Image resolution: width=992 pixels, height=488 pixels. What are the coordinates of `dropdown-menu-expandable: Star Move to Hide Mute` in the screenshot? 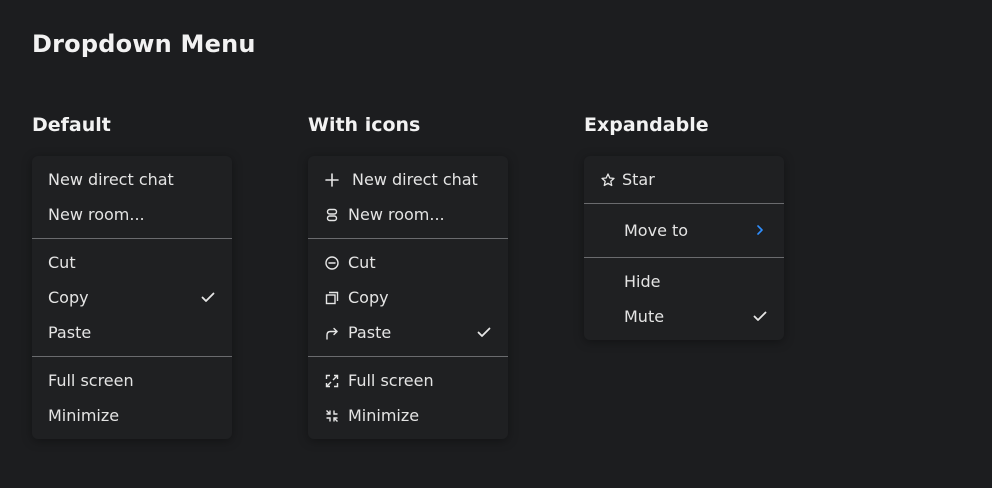 It's located at (684, 248).